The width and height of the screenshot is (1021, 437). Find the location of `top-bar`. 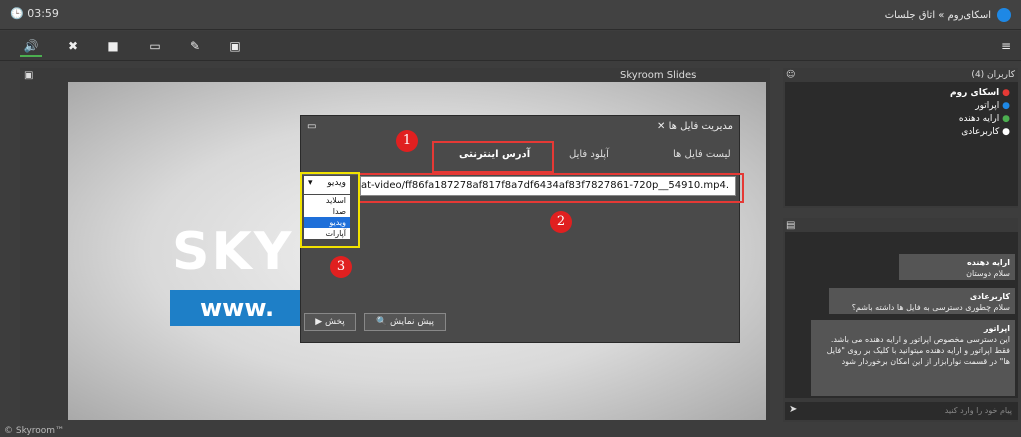

top-bar is located at coordinates (510, 15).